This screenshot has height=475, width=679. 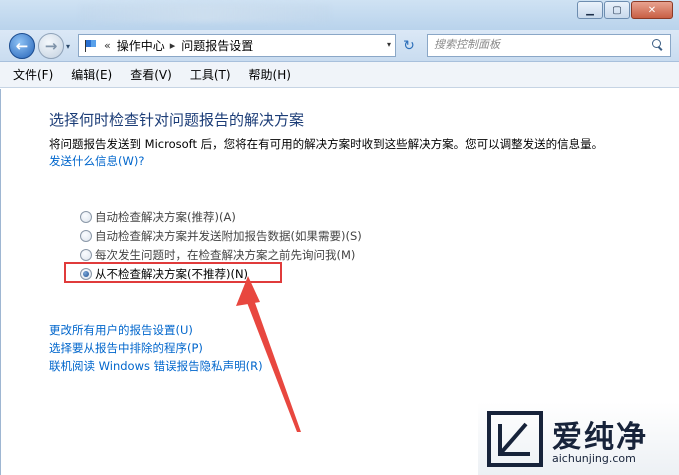 I want to click on option-auto-check-send-data: 自动检查解决方案并发送附加报告数据(如果需要)(S), so click(x=221, y=236).